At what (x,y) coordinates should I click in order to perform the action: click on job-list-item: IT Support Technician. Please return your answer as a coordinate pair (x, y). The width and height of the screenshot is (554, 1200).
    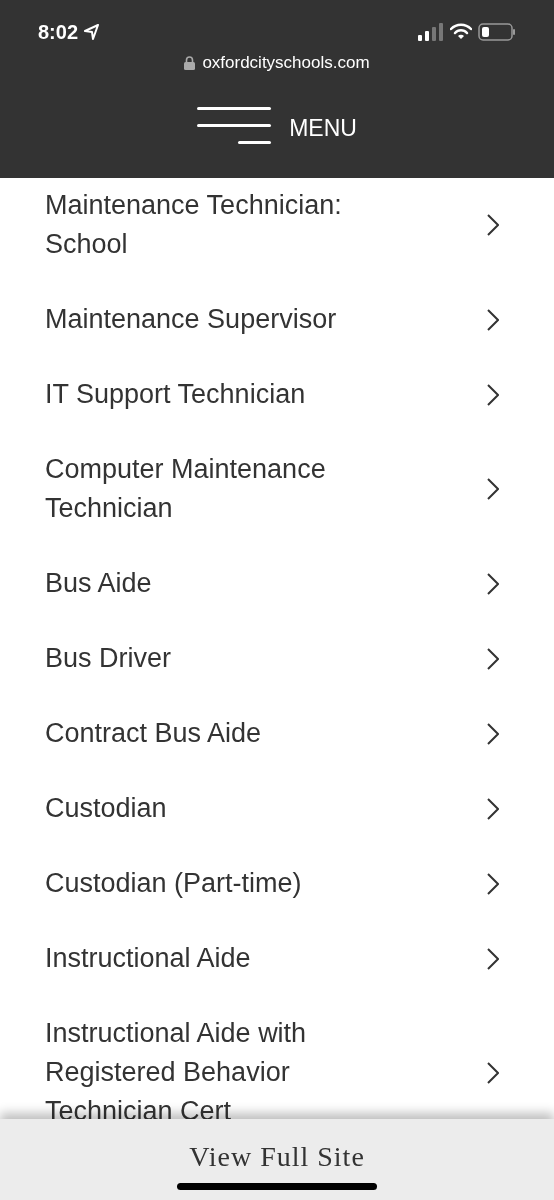
    Looking at the image, I should click on (277, 394).